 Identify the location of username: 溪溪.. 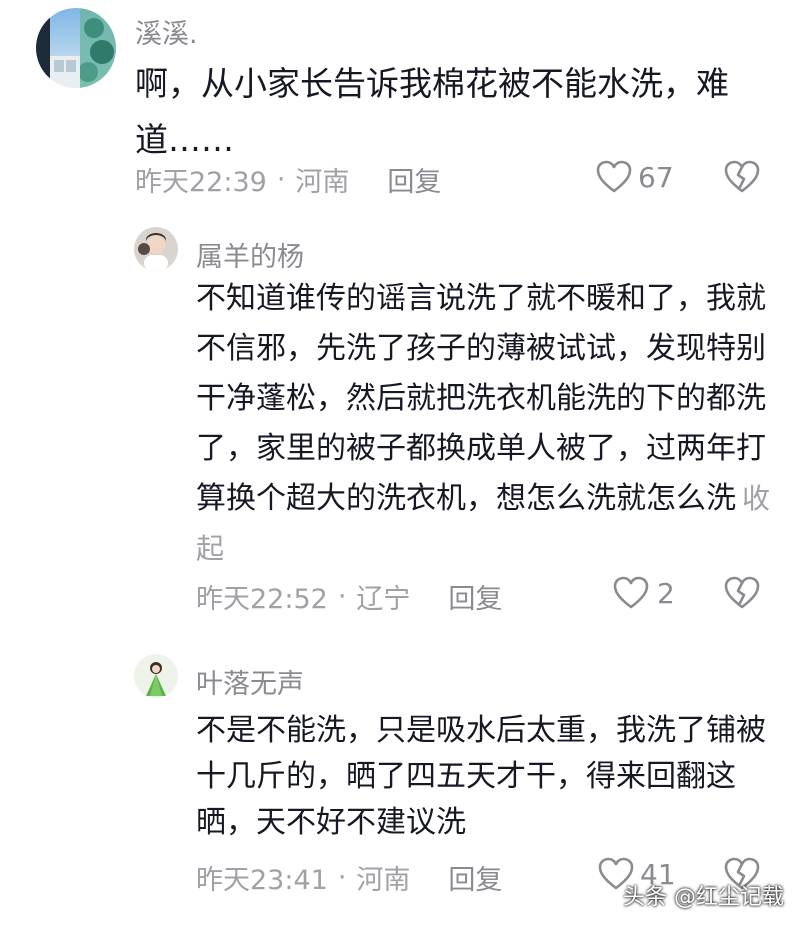
(166, 31).